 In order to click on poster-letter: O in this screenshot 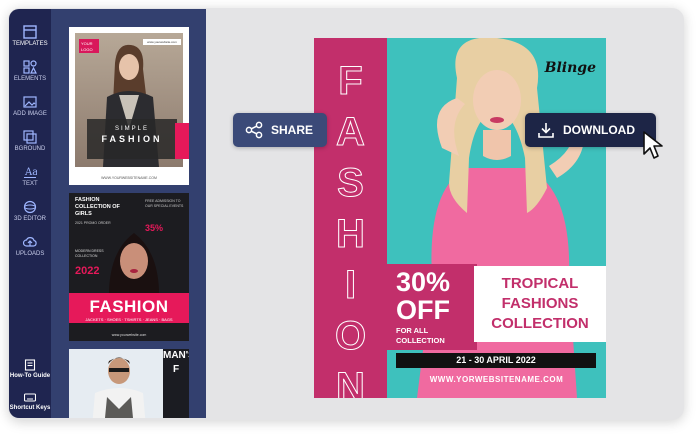, I will do `click(350, 336)`.